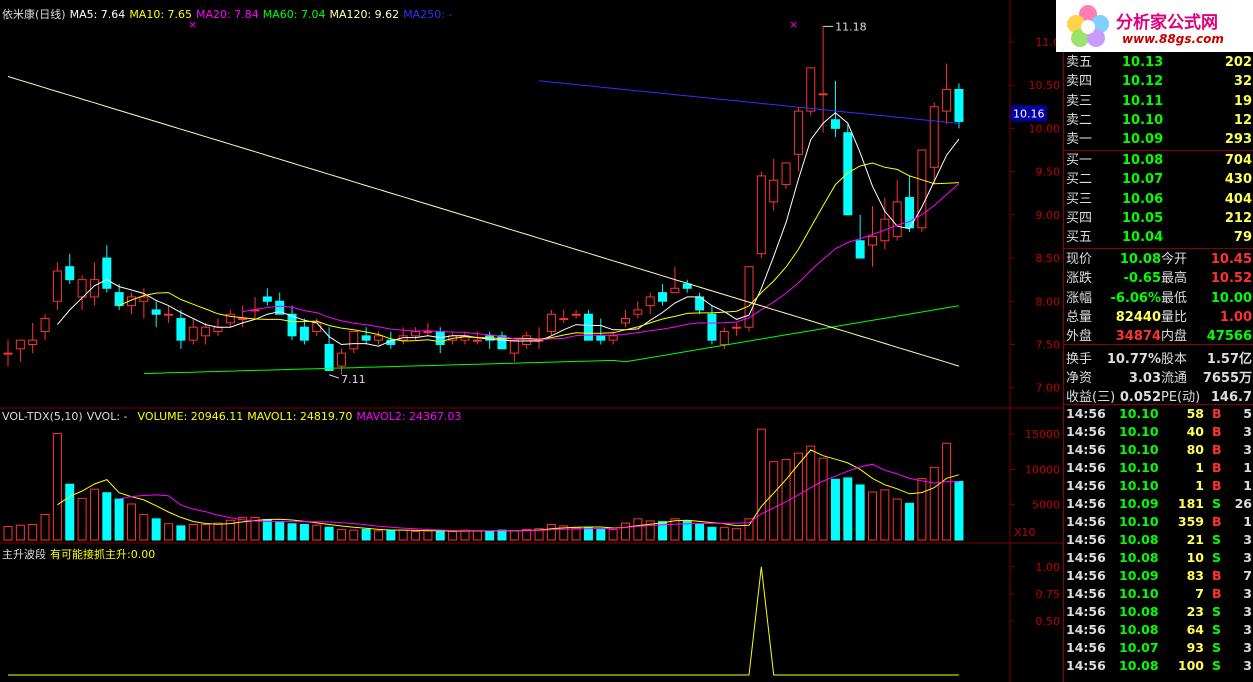 The height and width of the screenshot is (682, 1253). What do you see at coordinates (1158, 101) in the screenshot?
I see `ask-level: 卖三 10.11 19` at bounding box center [1158, 101].